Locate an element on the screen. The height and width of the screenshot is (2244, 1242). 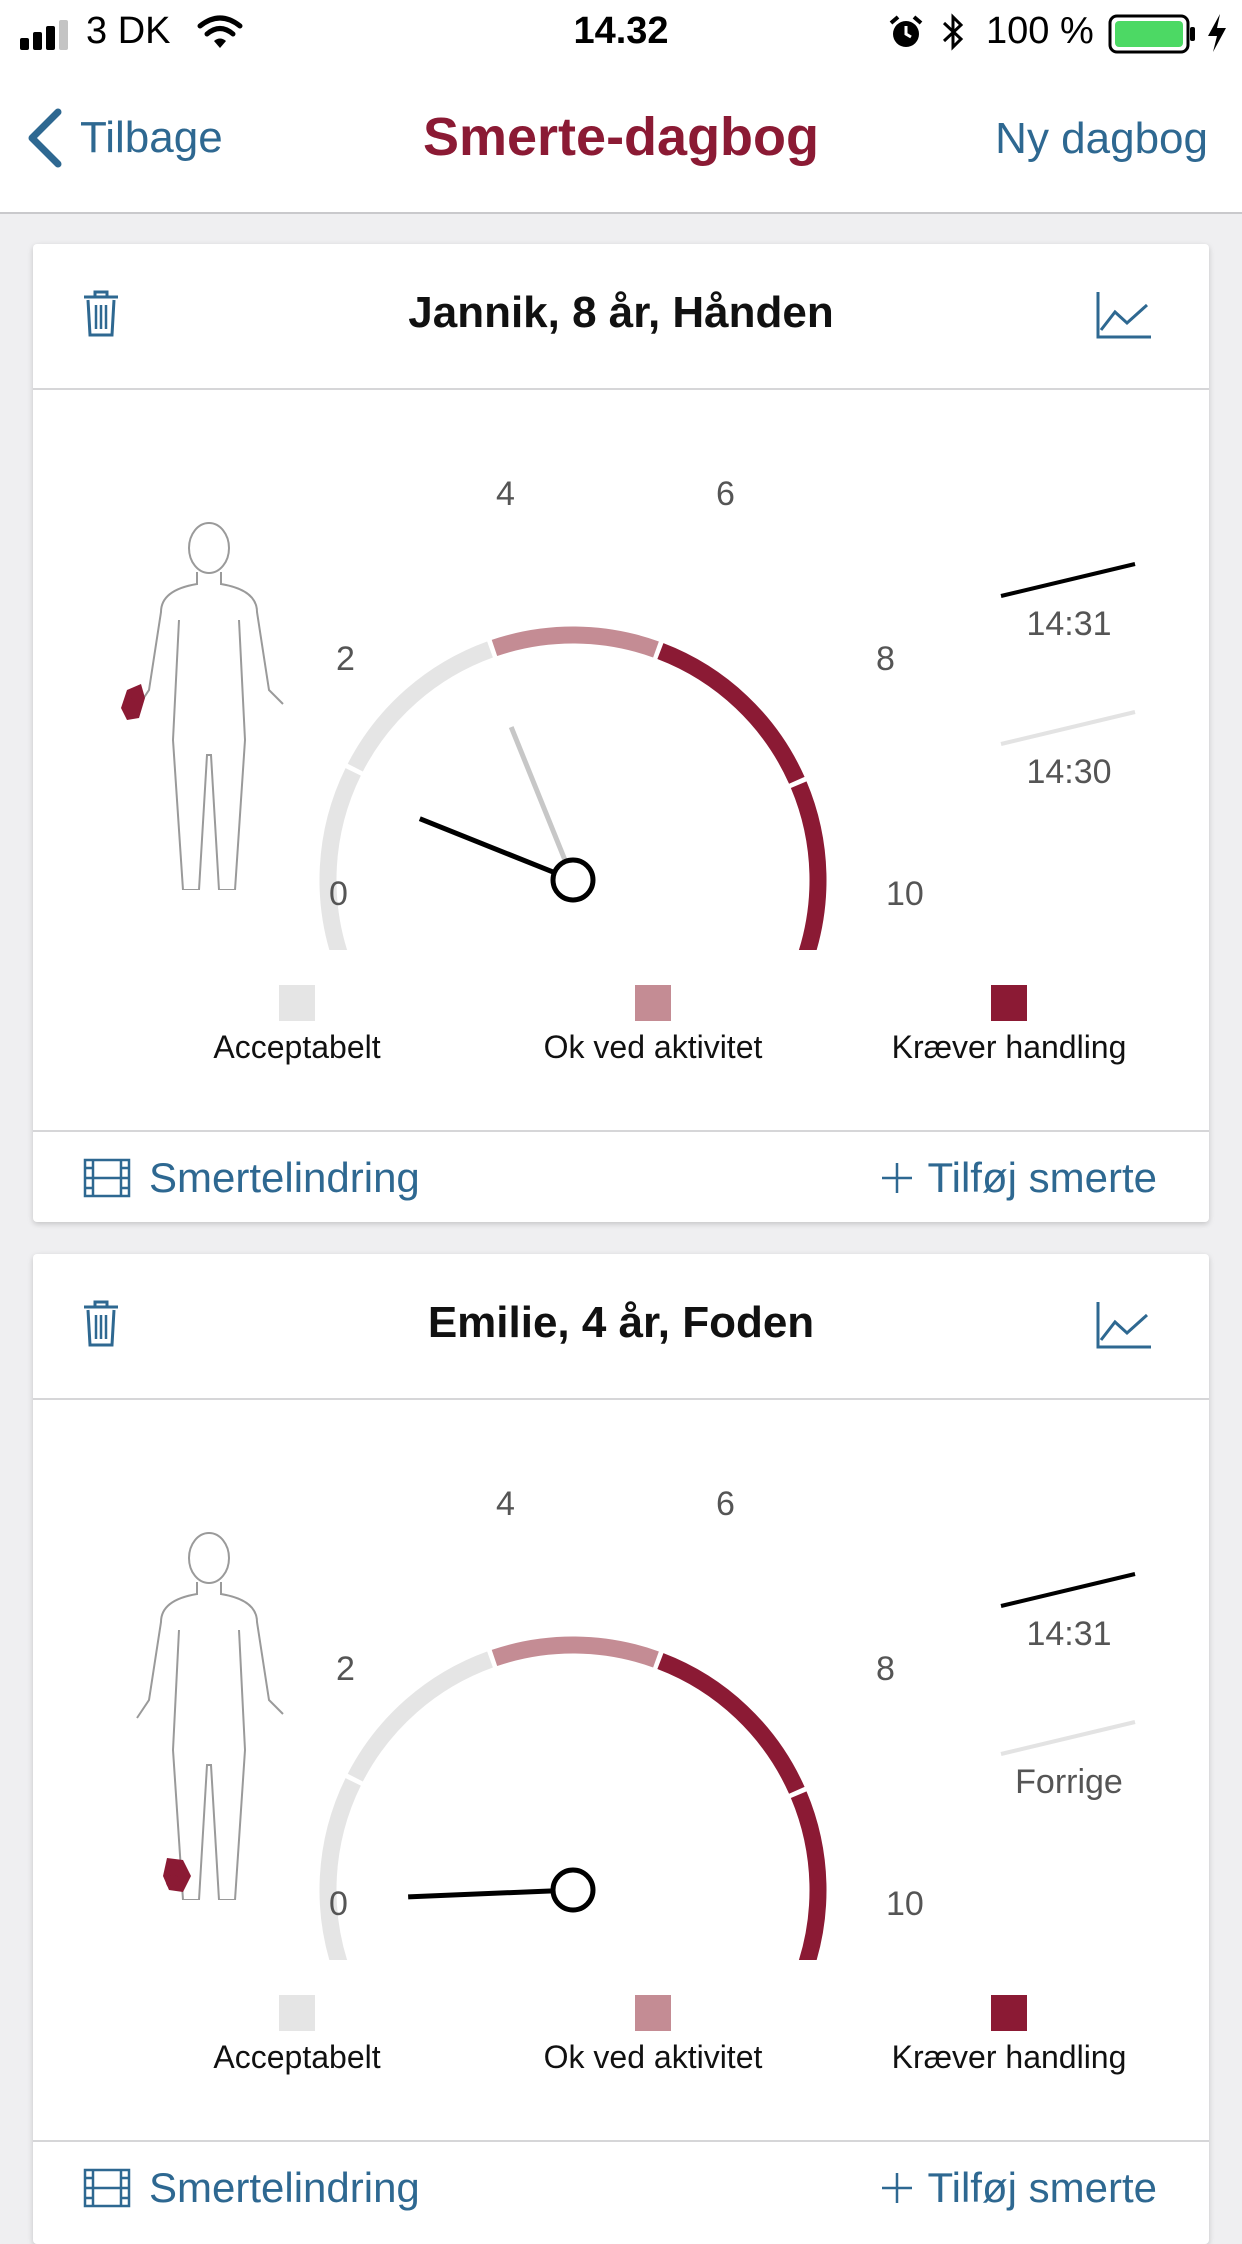
card-header: Jannik, 8 år, Hånden is located at coordinates (621, 317).